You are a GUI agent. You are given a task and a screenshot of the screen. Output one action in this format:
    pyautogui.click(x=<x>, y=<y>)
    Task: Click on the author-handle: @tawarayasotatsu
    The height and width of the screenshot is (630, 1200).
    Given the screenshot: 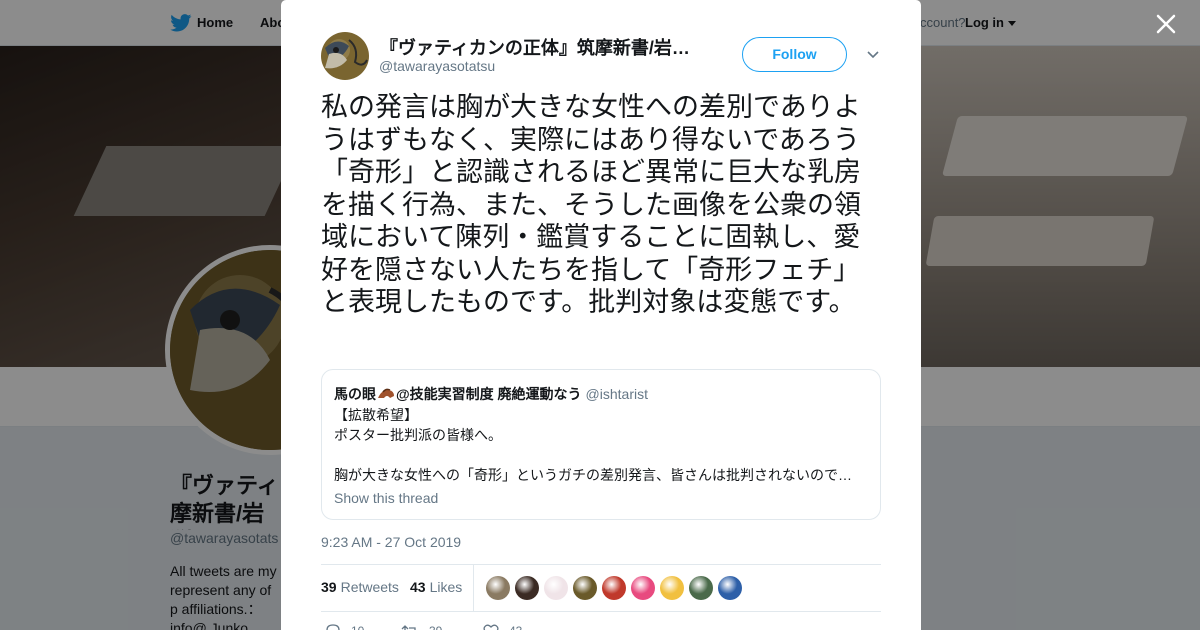 What is the action you would take?
    pyautogui.click(x=437, y=66)
    